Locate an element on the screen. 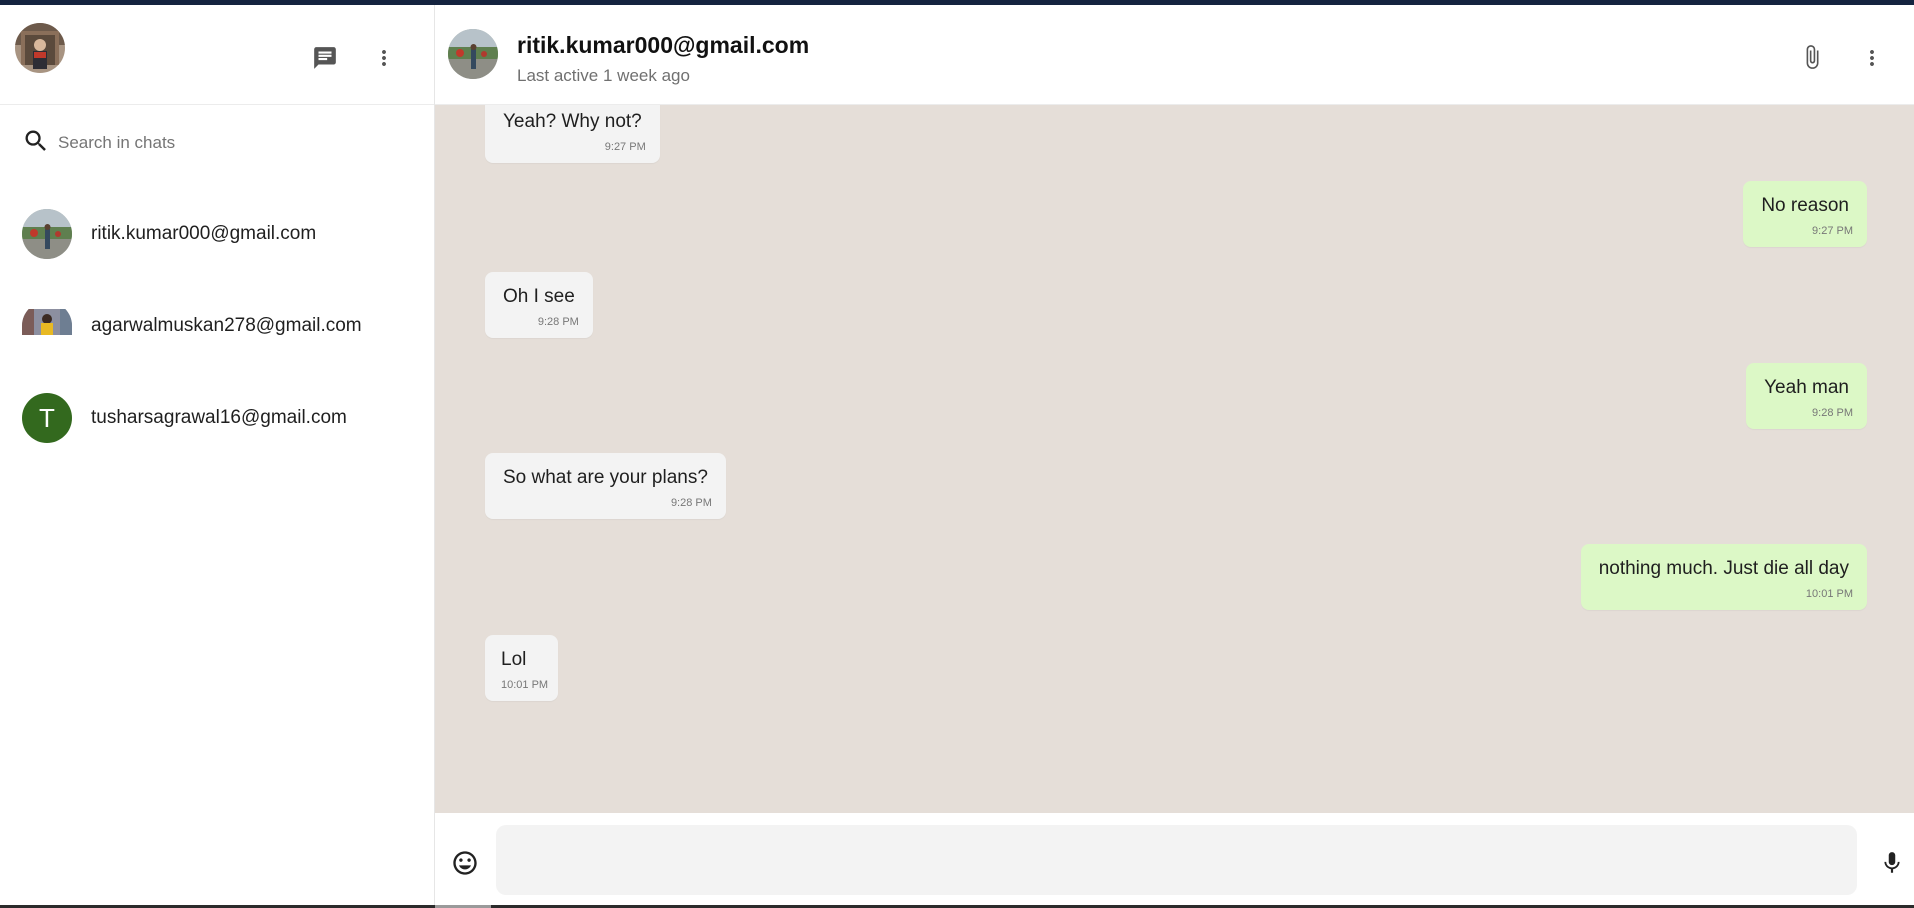  emoji-icon is located at coordinates (465, 863).